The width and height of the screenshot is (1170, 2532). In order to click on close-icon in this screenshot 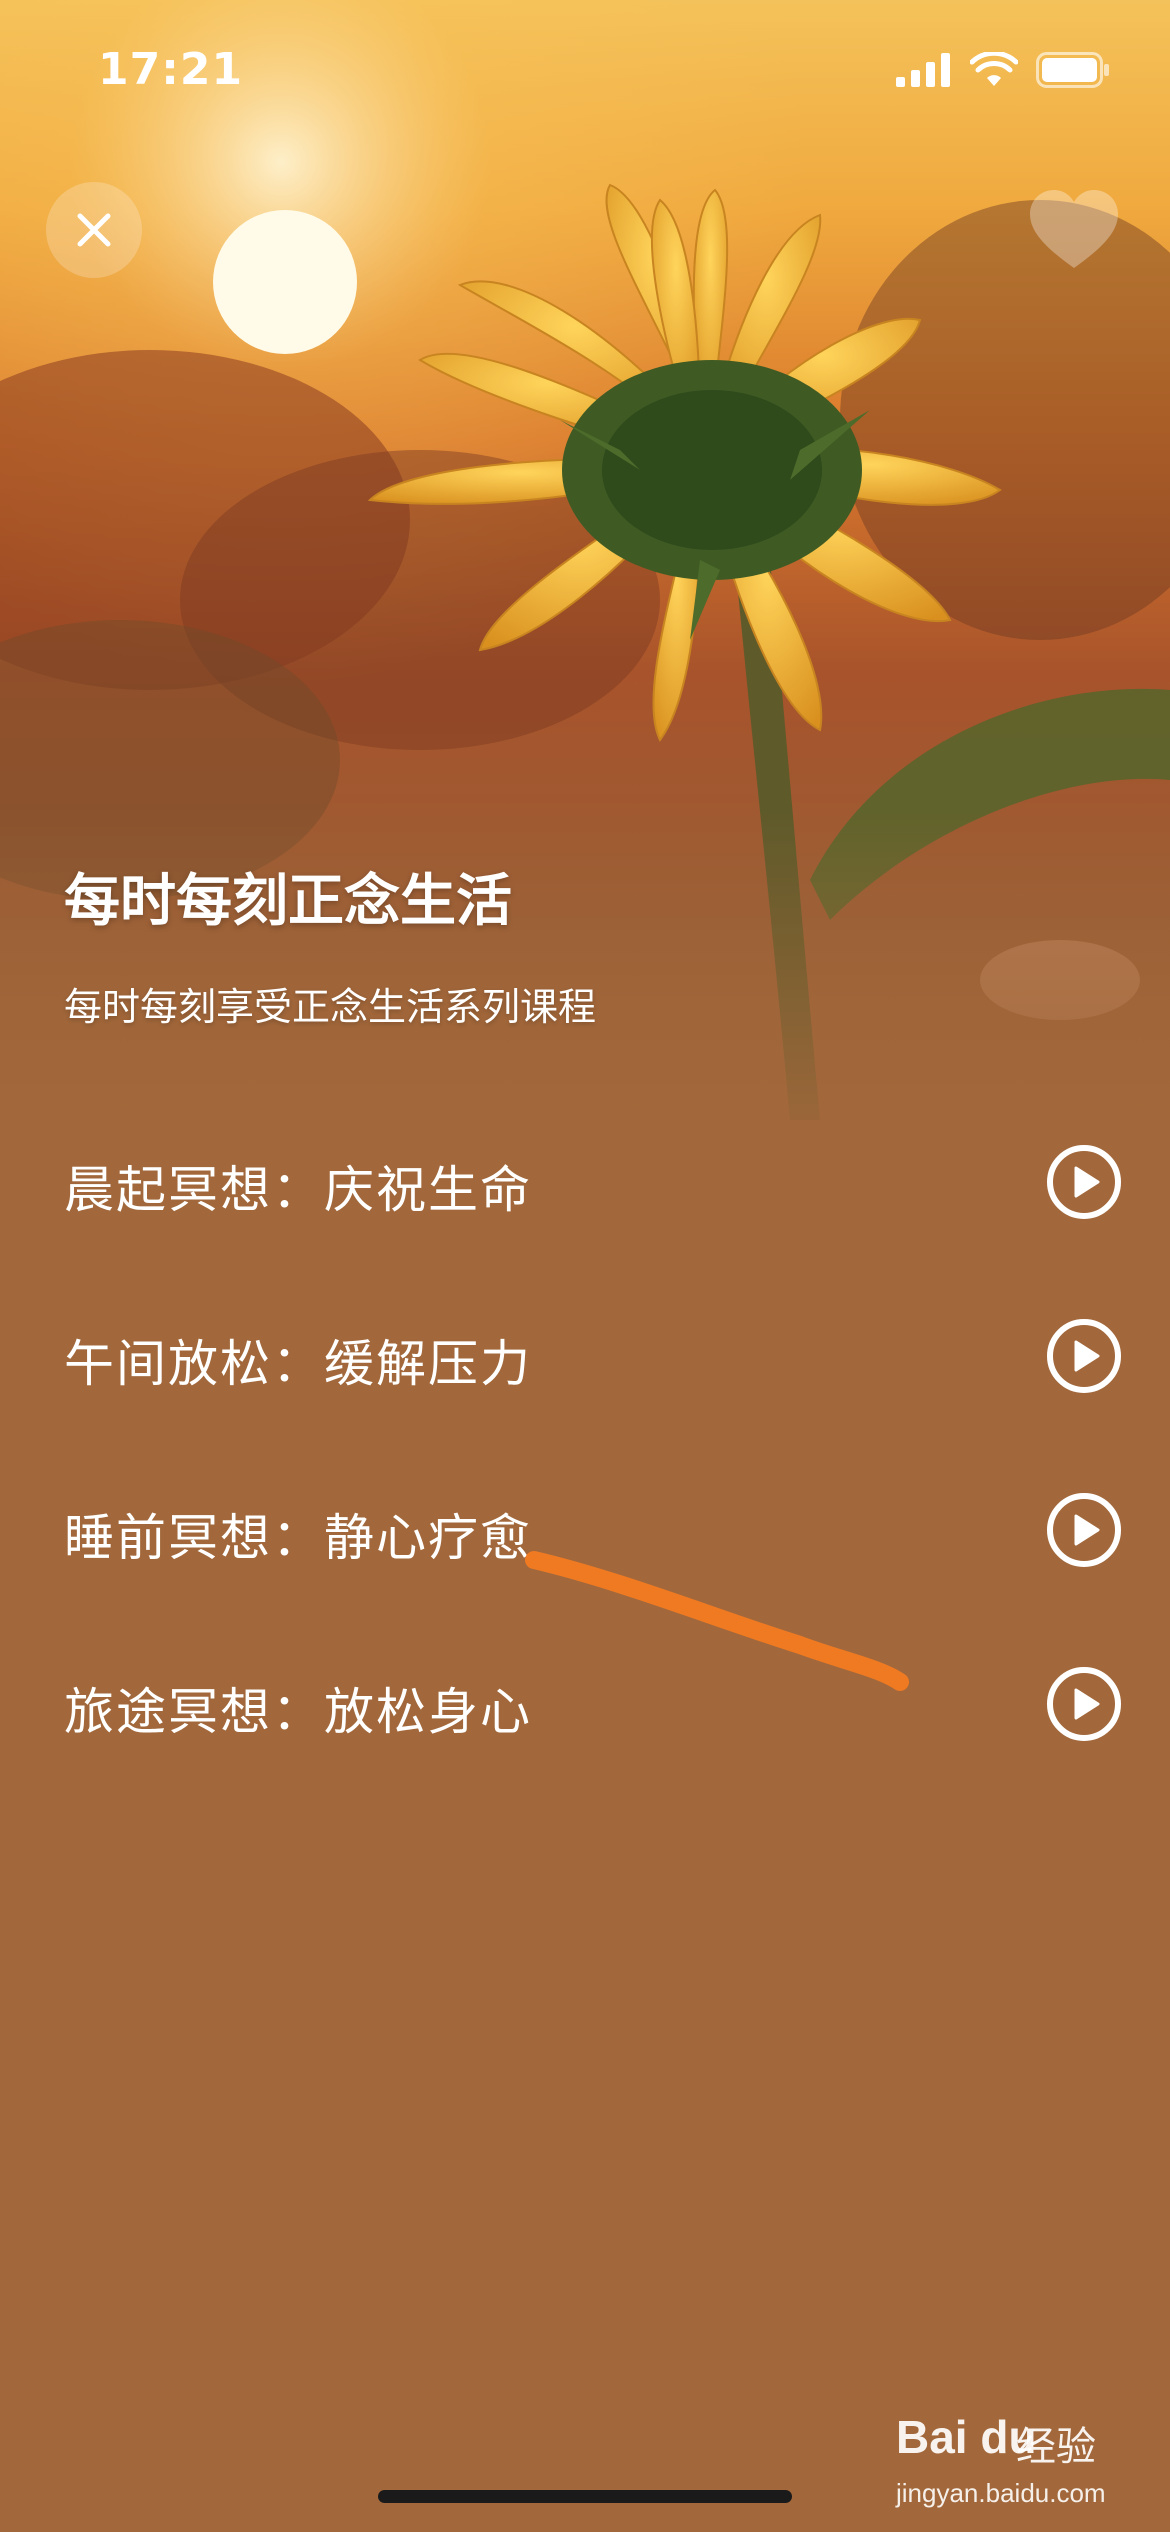, I will do `click(94, 230)`.